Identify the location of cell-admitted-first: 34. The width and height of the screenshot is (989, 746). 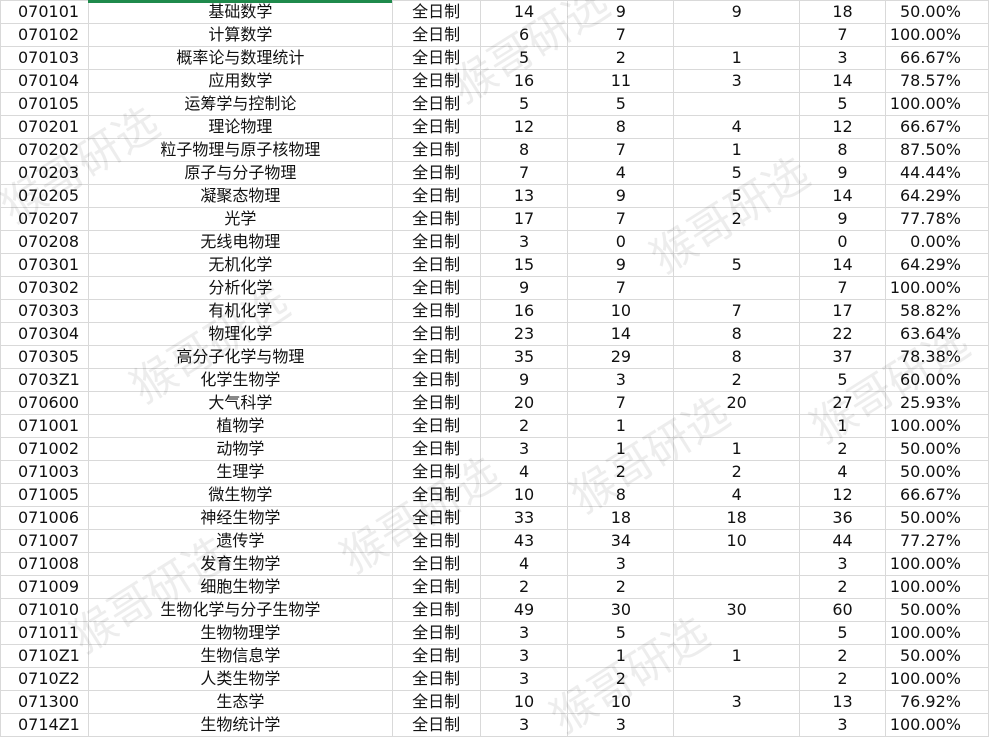
(621, 541).